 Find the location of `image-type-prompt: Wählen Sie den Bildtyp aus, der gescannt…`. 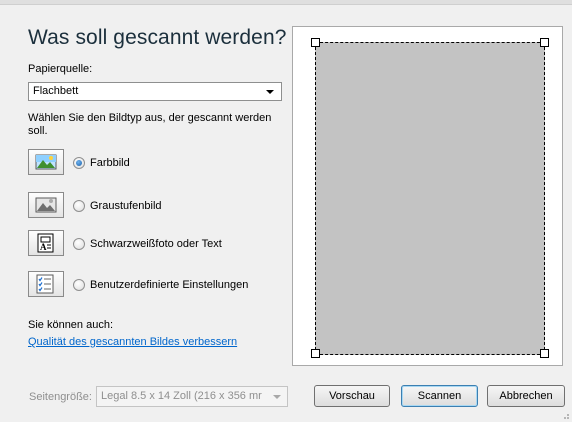

image-type-prompt: Wählen Sie den Bildtyp aus, der gescannt… is located at coordinates (150, 124).